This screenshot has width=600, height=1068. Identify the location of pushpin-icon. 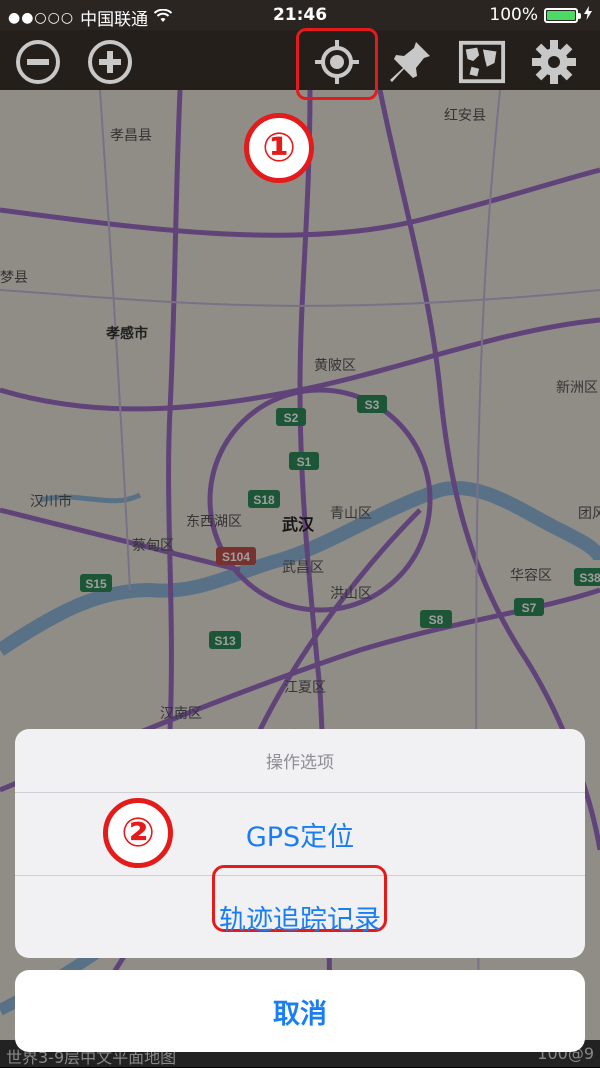
(410, 62).